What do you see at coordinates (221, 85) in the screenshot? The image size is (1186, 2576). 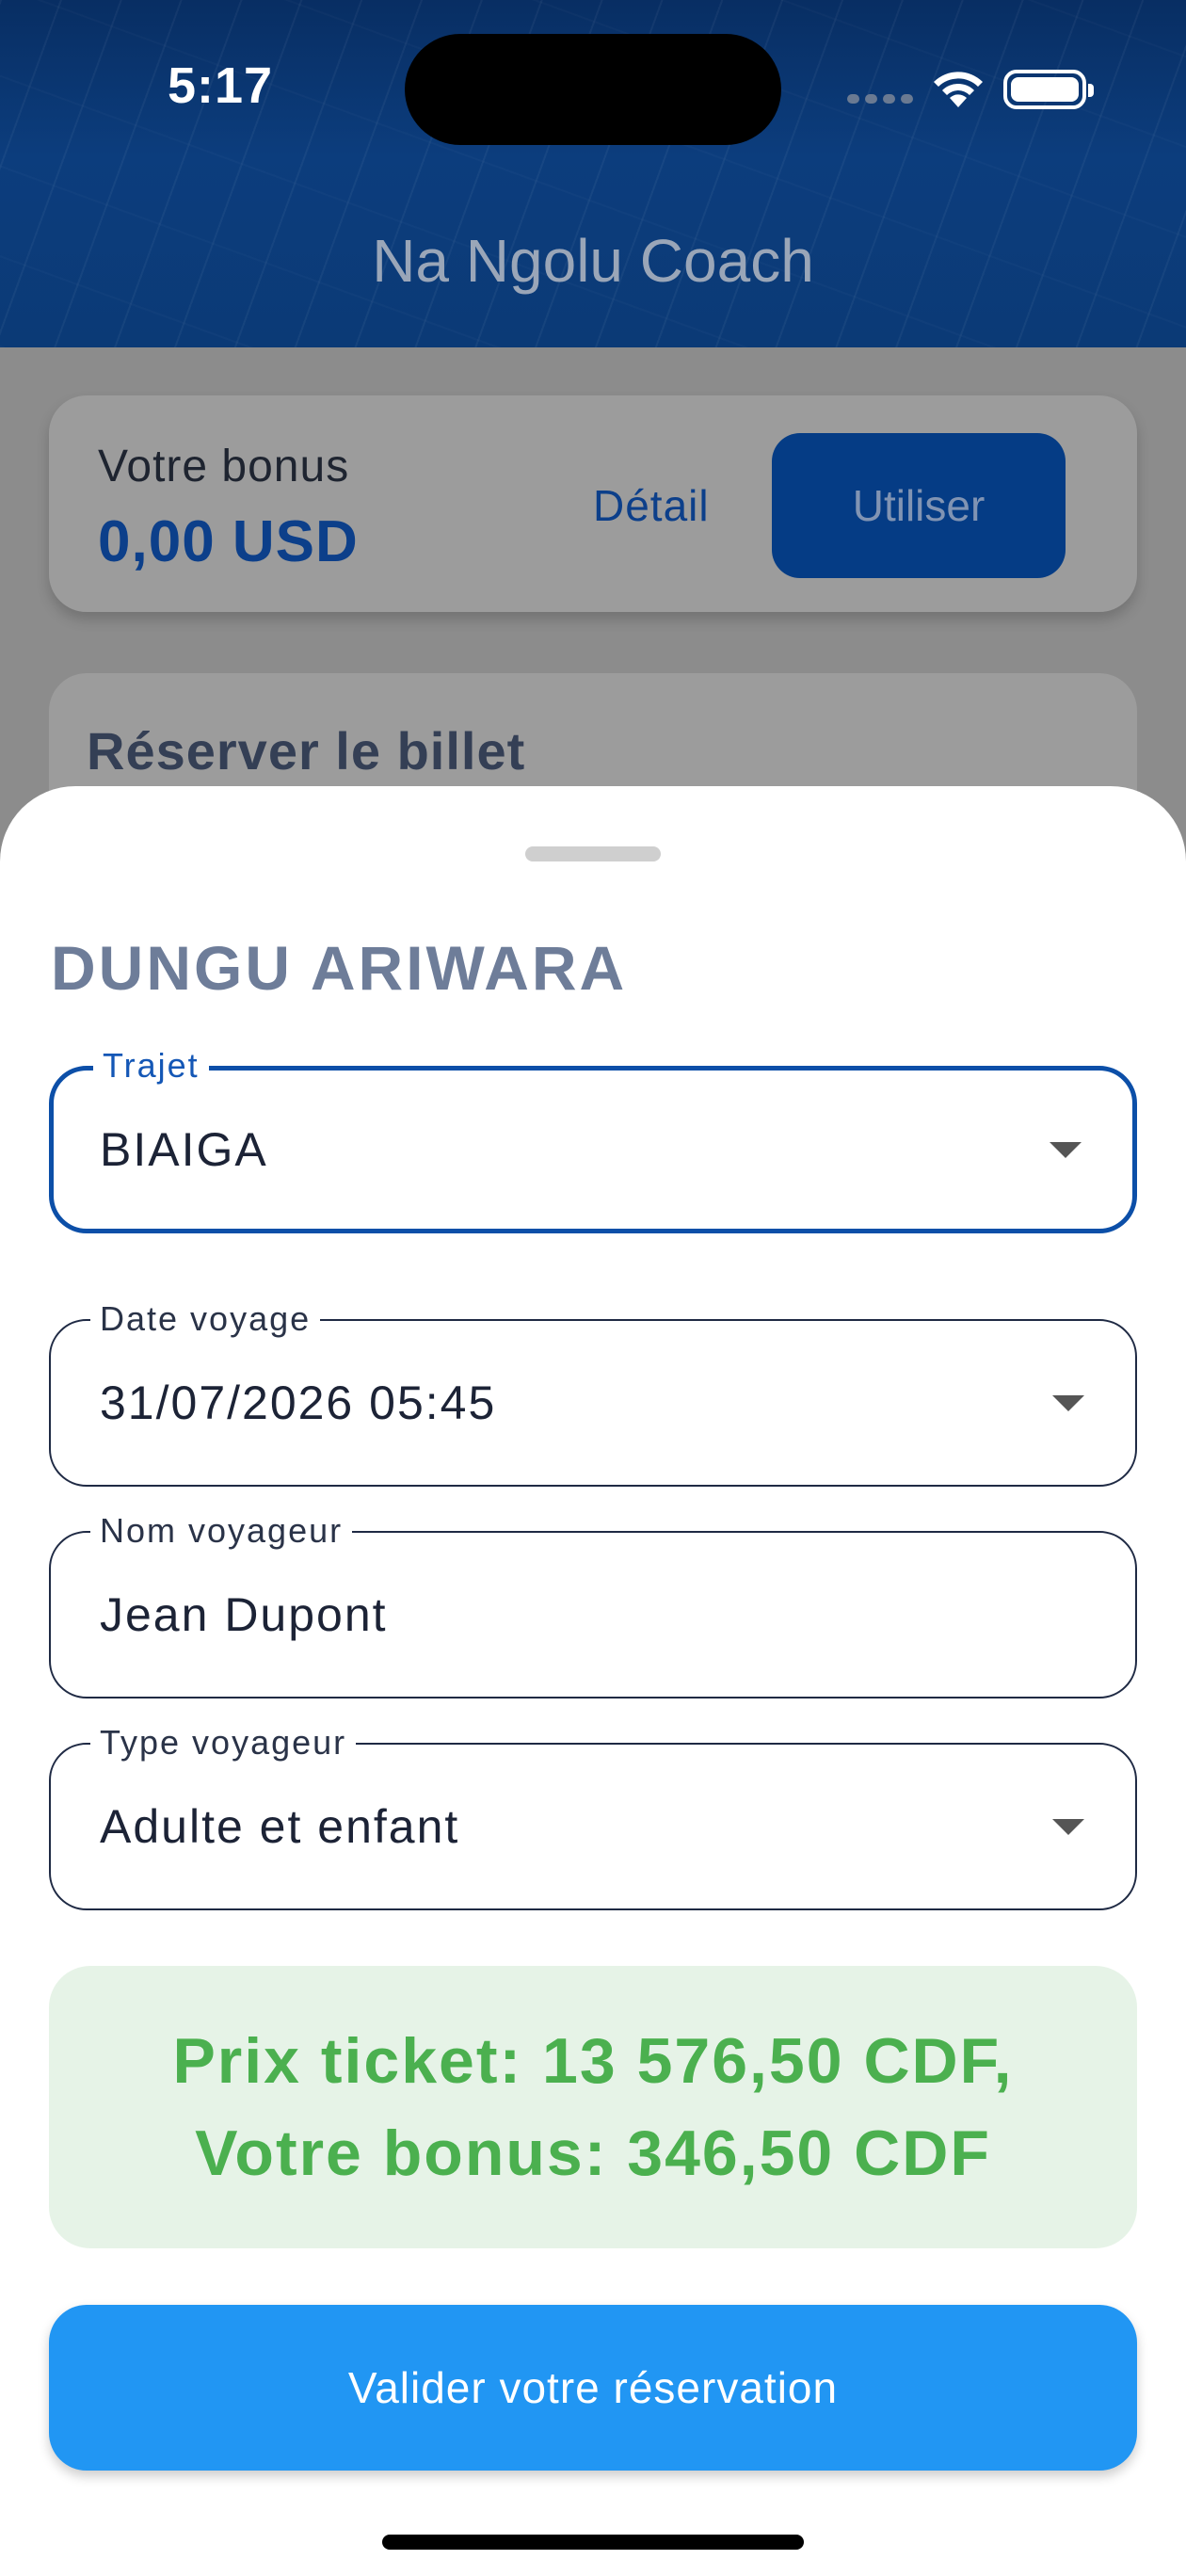 I see `status-time: 5:17` at bounding box center [221, 85].